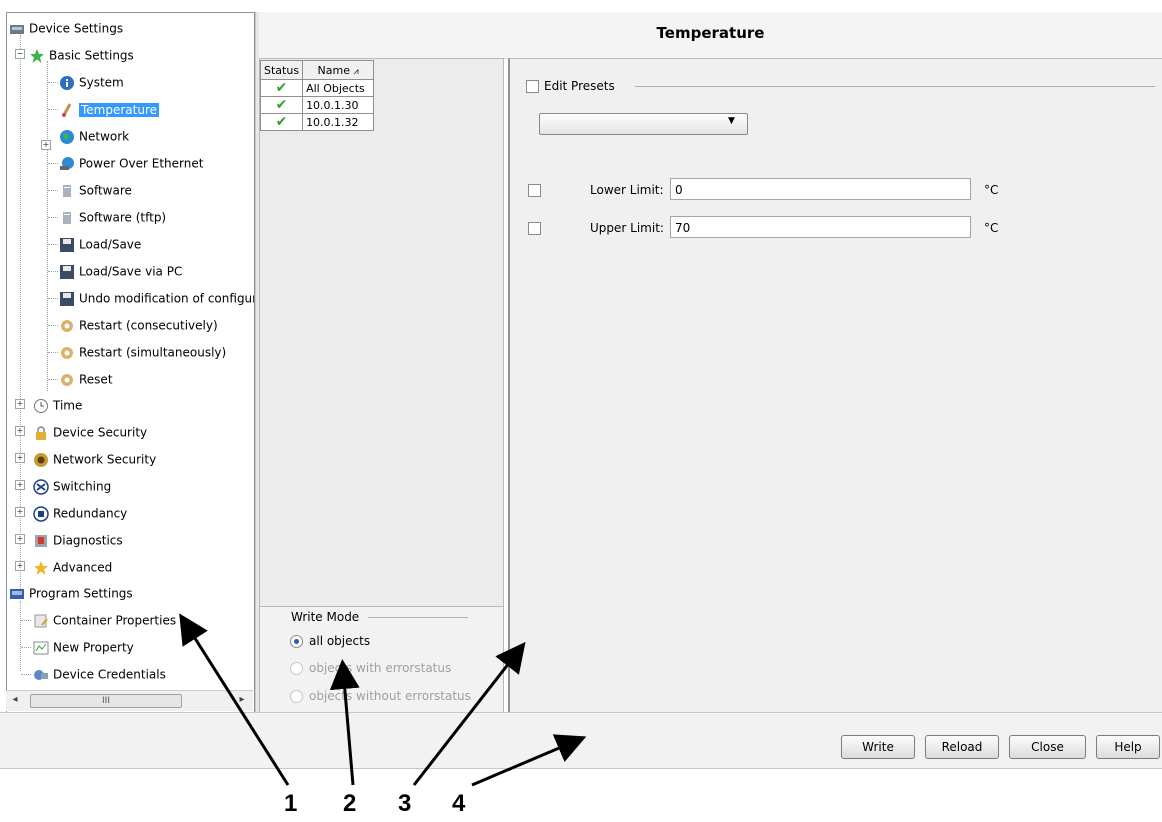  I want to click on callout-arrows, so click(383, 700).